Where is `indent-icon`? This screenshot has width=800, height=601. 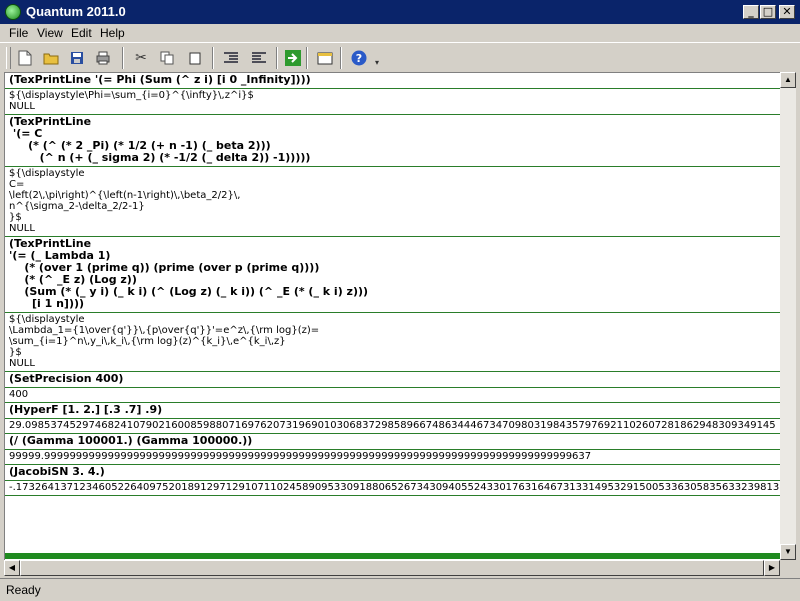
indent-icon is located at coordinates (231, 58).